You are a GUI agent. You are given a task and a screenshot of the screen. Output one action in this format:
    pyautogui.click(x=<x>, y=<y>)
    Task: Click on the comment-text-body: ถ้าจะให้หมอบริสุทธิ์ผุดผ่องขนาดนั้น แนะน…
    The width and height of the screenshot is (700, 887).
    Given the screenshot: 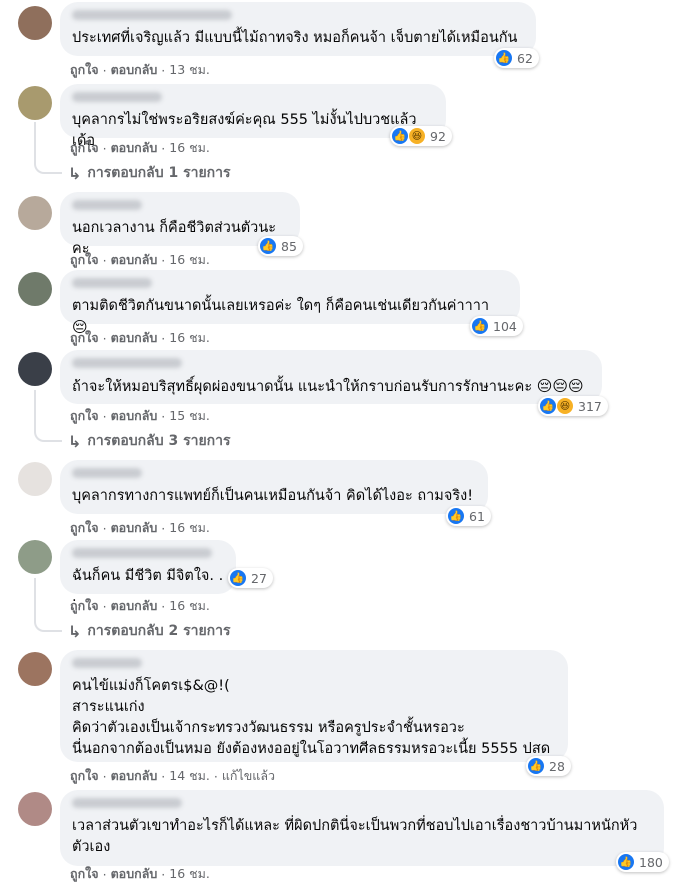 What is the action you would take?
    pyautogui.click(x=302, y=387)
    